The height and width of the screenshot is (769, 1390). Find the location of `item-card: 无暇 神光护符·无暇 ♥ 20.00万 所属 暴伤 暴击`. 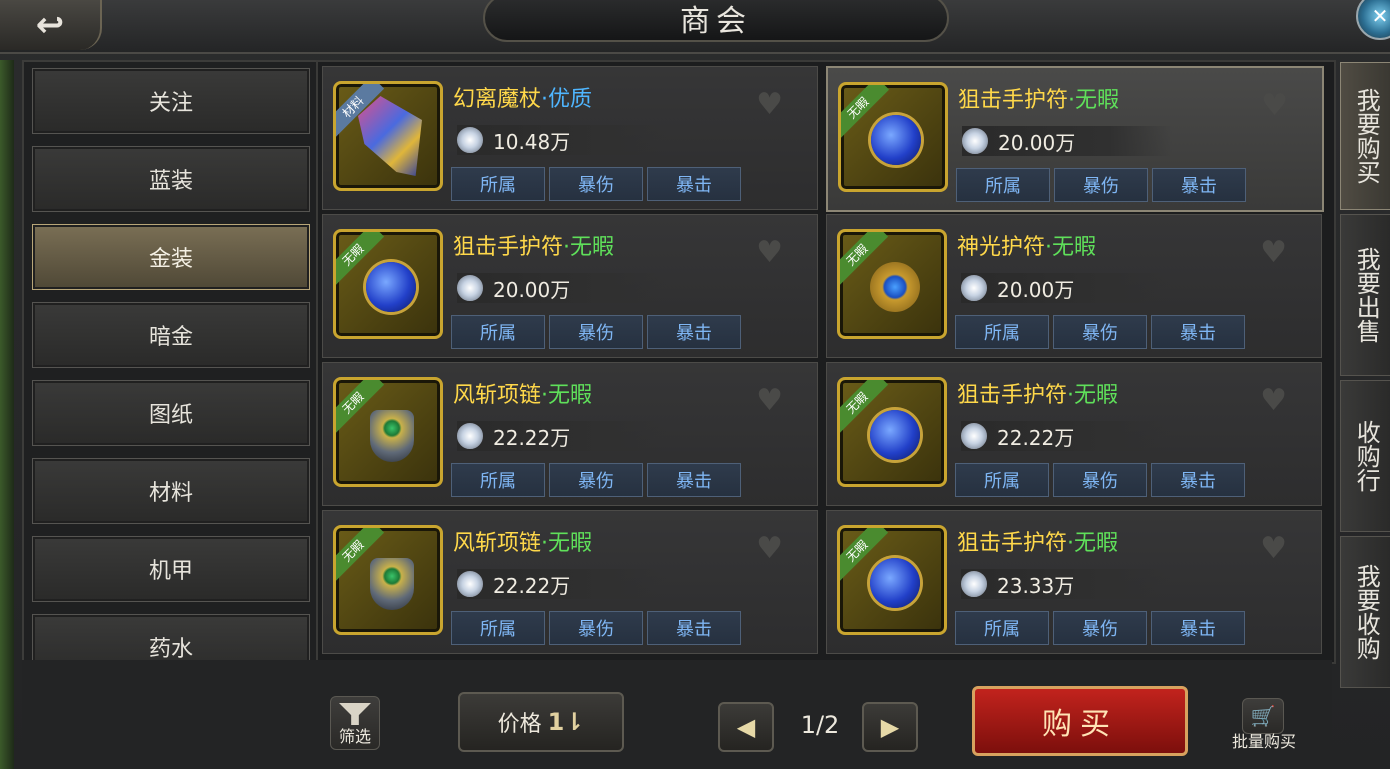

item-card: 无暇 神光护符·无暇 ♥ 20.00万 所属 暴伤 暴击 is located at coordinates (1074, 286).